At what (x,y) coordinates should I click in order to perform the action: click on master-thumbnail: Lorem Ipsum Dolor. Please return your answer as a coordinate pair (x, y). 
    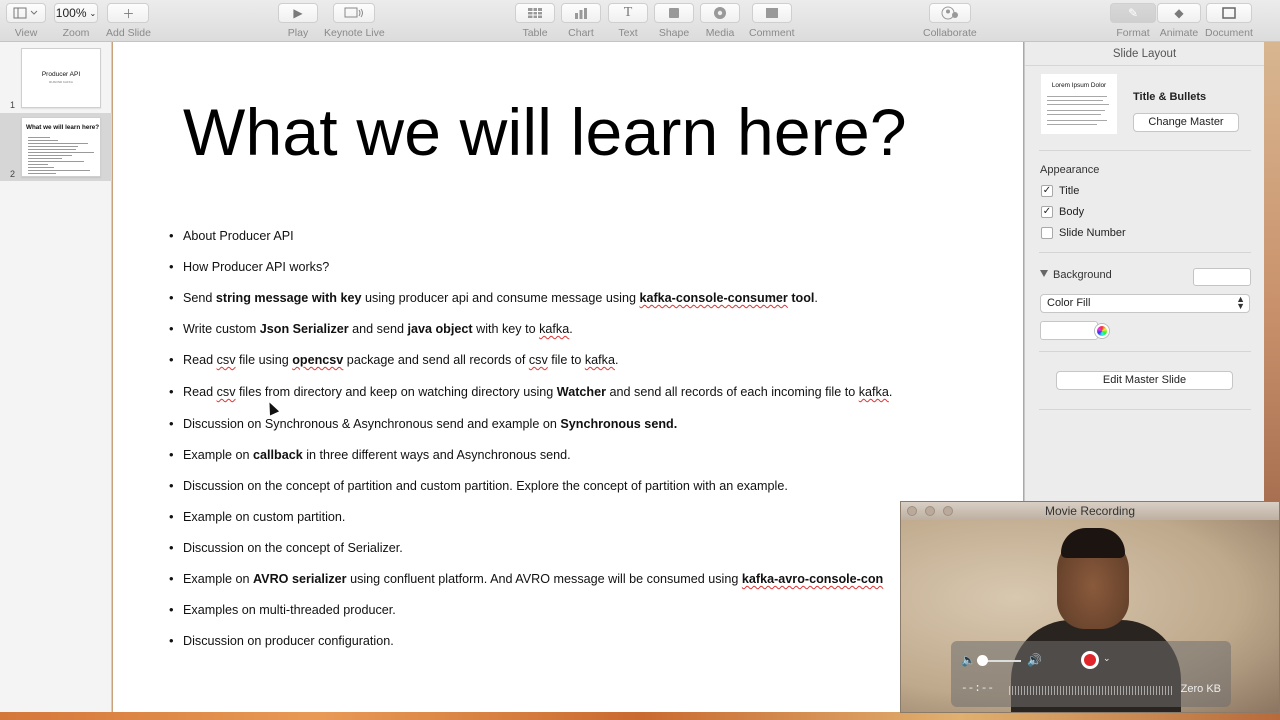
    Looking at the image, I should click on (1079, 104).